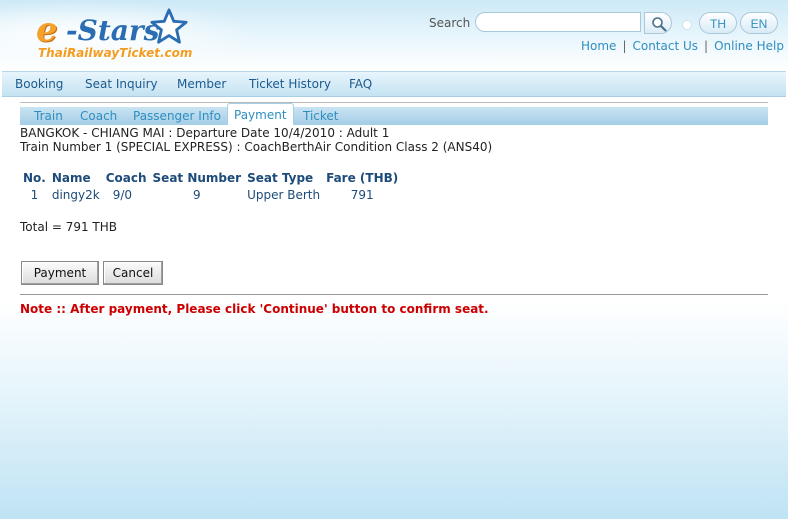 The height and width of the screenshot is (519, 788). I want to click on step-coach: Coach, so click(98, 116).